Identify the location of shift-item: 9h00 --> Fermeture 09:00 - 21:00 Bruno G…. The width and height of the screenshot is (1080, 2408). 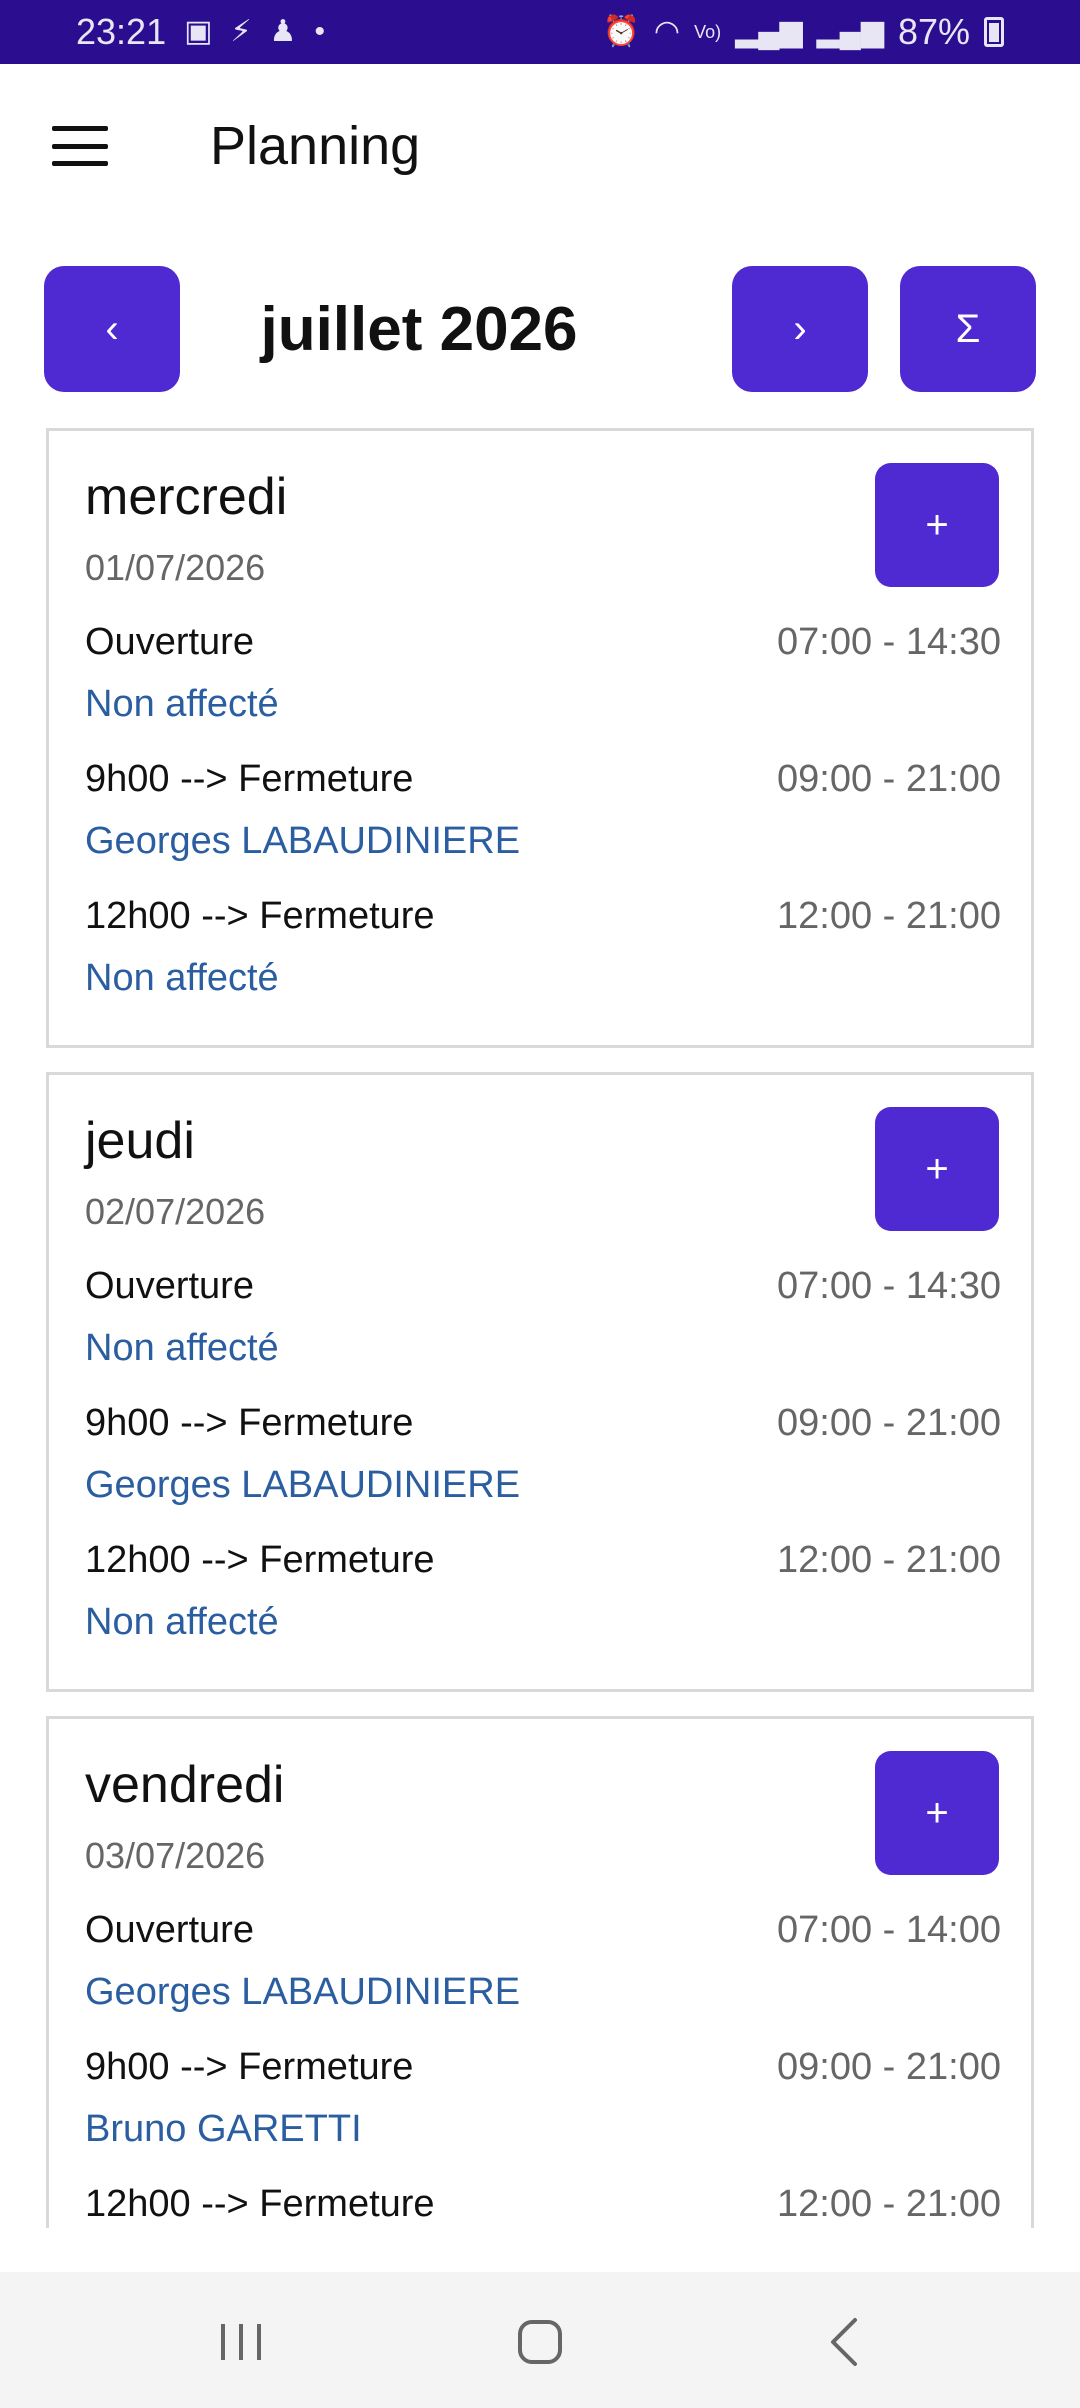
(543, 2111).